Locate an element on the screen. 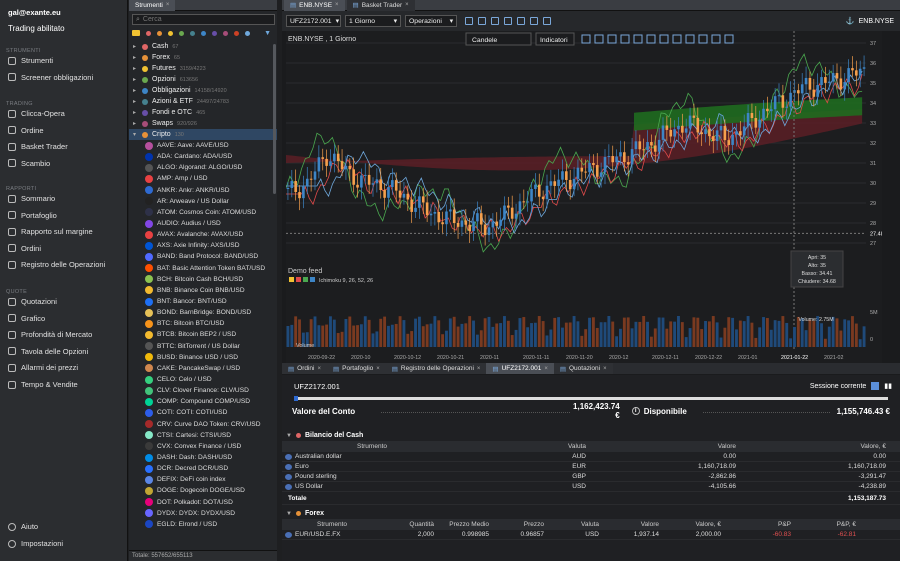 This screenshot has height=561, width=900. bottom-tab: ▤ Portafoglio × is located at coordinates (356, 368).